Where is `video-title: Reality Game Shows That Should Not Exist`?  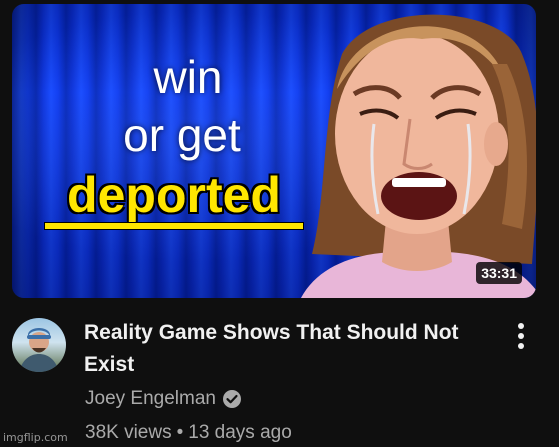
video-title: Reality Game Shows That Should Not Exist is located at coordinates (289, 349).